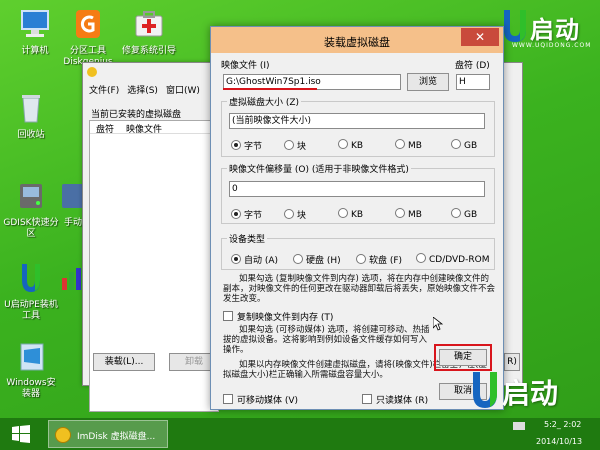 This screenshot has height=450, width=600. Describe the element at coordinates (463, 357) in the screenshot. I see `ok-button: 确定` at that location.